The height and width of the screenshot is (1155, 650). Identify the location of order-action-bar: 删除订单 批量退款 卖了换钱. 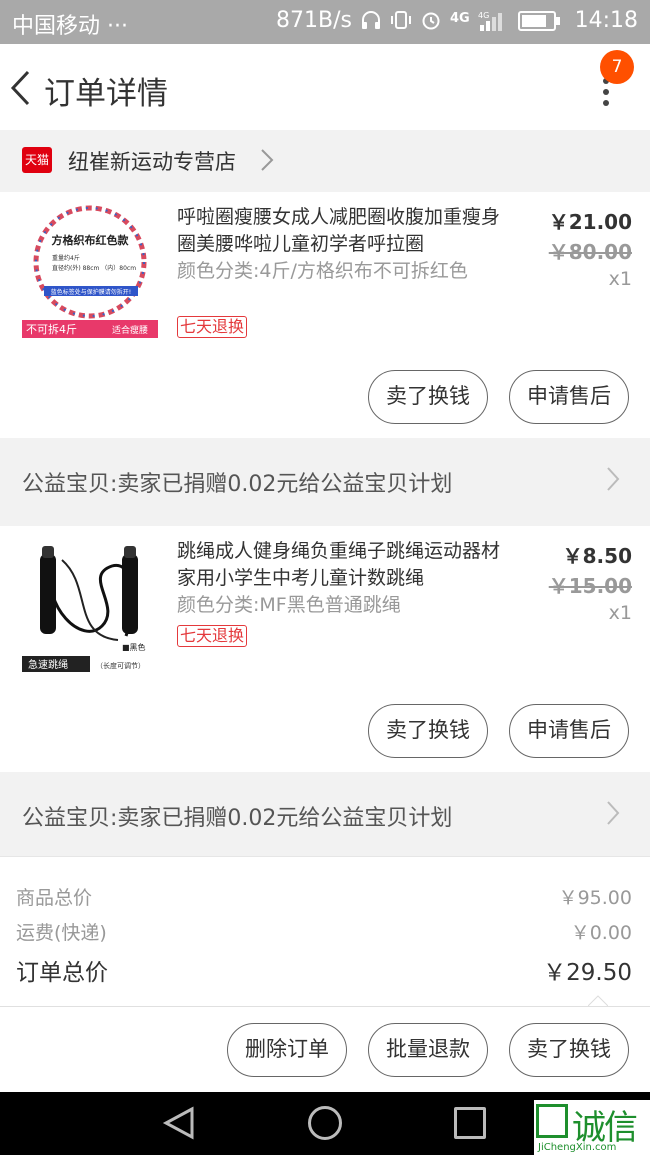
(325, 1049).